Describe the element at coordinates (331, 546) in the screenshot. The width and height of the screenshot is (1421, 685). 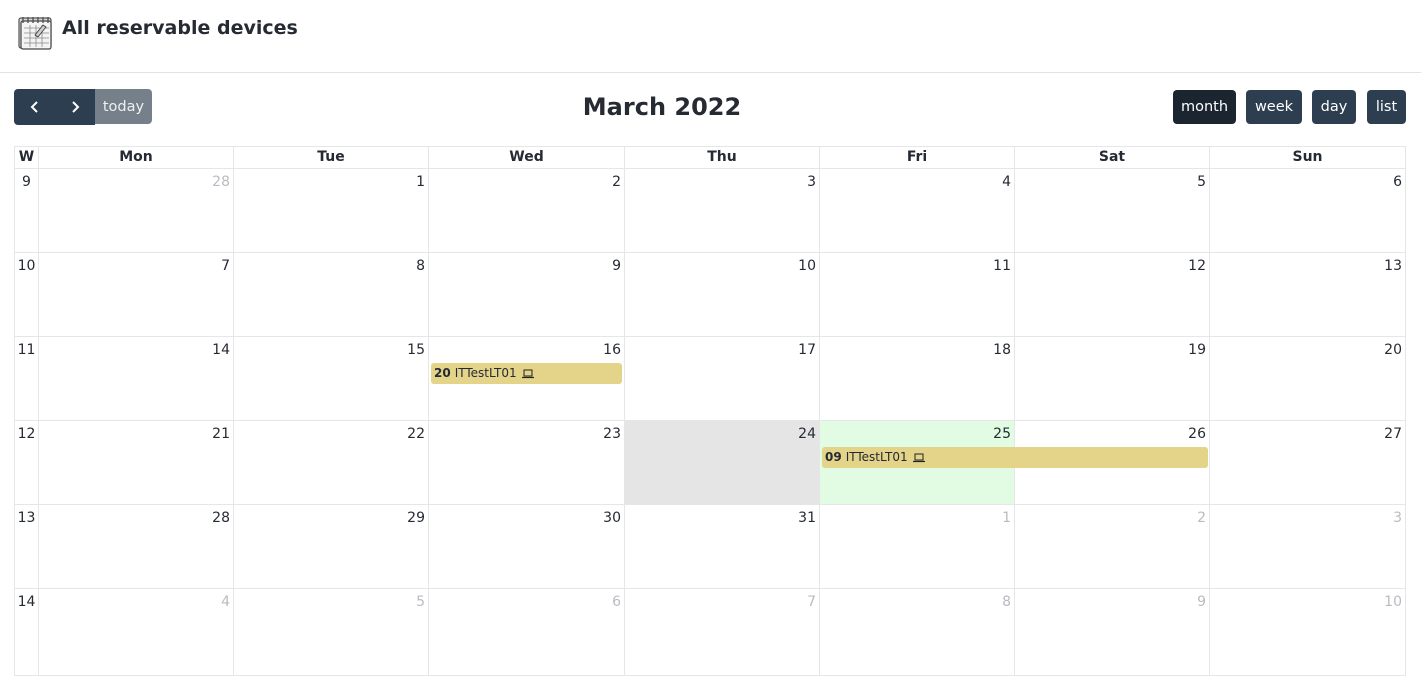
I see `day-cell: 29` at that location.